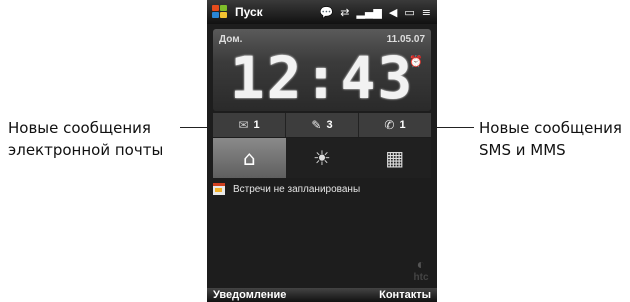  I want to click on sms-icon: ✎, so click(316, 125).